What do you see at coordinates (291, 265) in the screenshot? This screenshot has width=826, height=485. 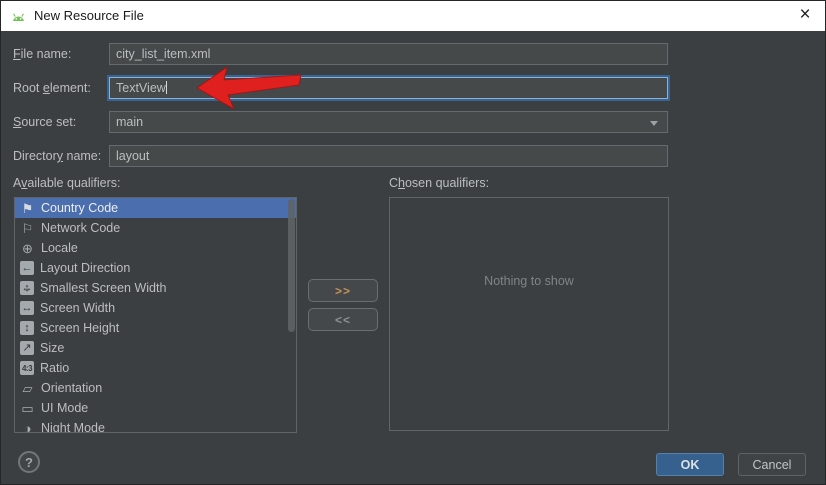 I see `scrollbar-thumb` at bounding box center [291, 265].